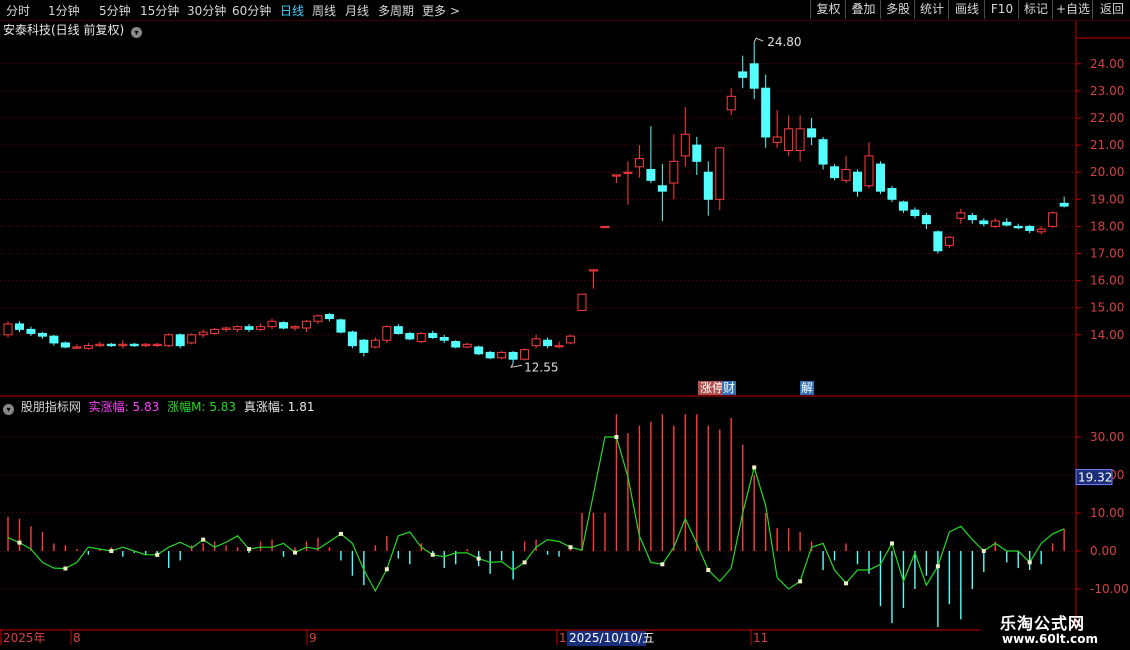  Describe the element at coordinates (516, 365) in the screenshot. I see `low-arrow` at that location.